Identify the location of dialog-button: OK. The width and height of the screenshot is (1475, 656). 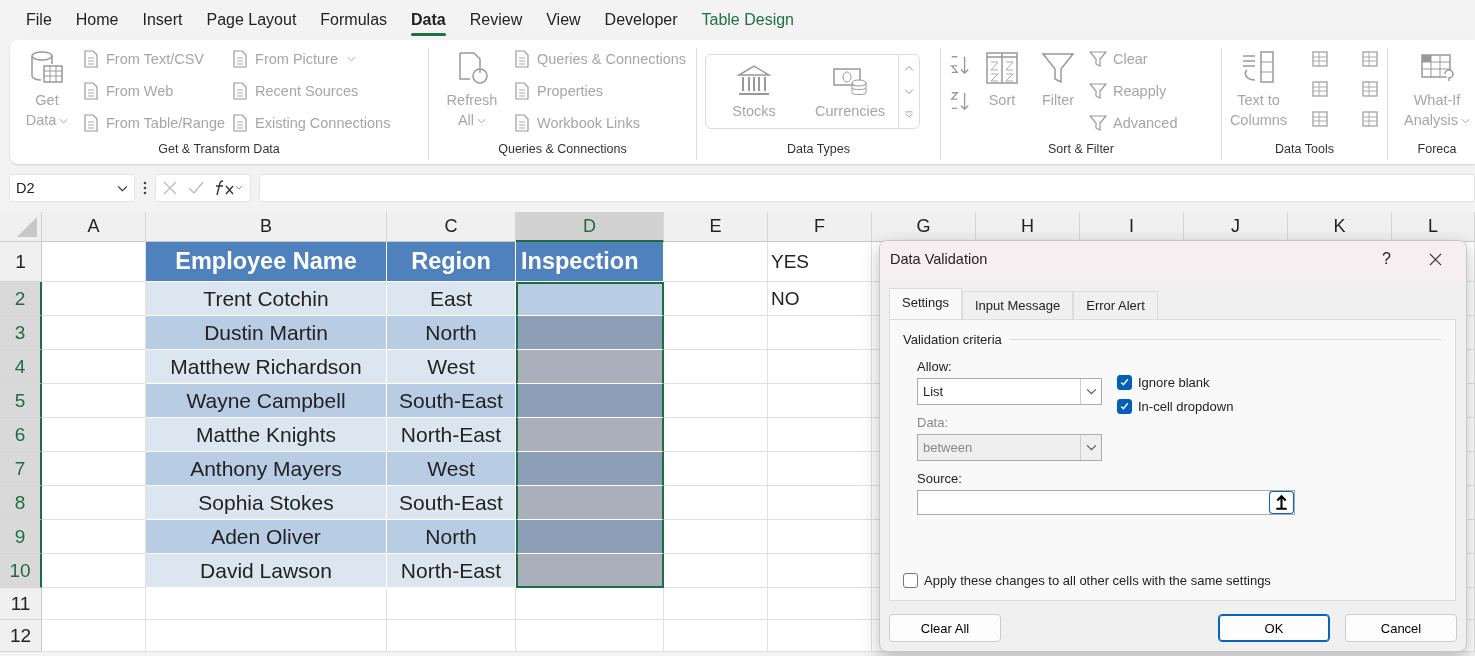
(1274, 628).